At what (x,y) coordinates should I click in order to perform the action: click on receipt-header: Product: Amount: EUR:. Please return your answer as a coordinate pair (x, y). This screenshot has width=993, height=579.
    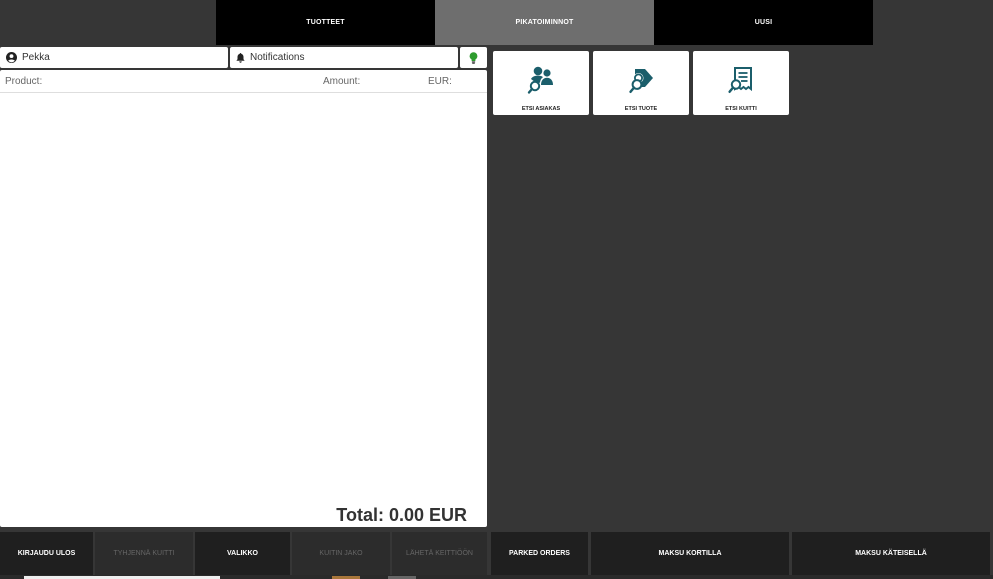
    Looking at the image, I should click on (243, 81).